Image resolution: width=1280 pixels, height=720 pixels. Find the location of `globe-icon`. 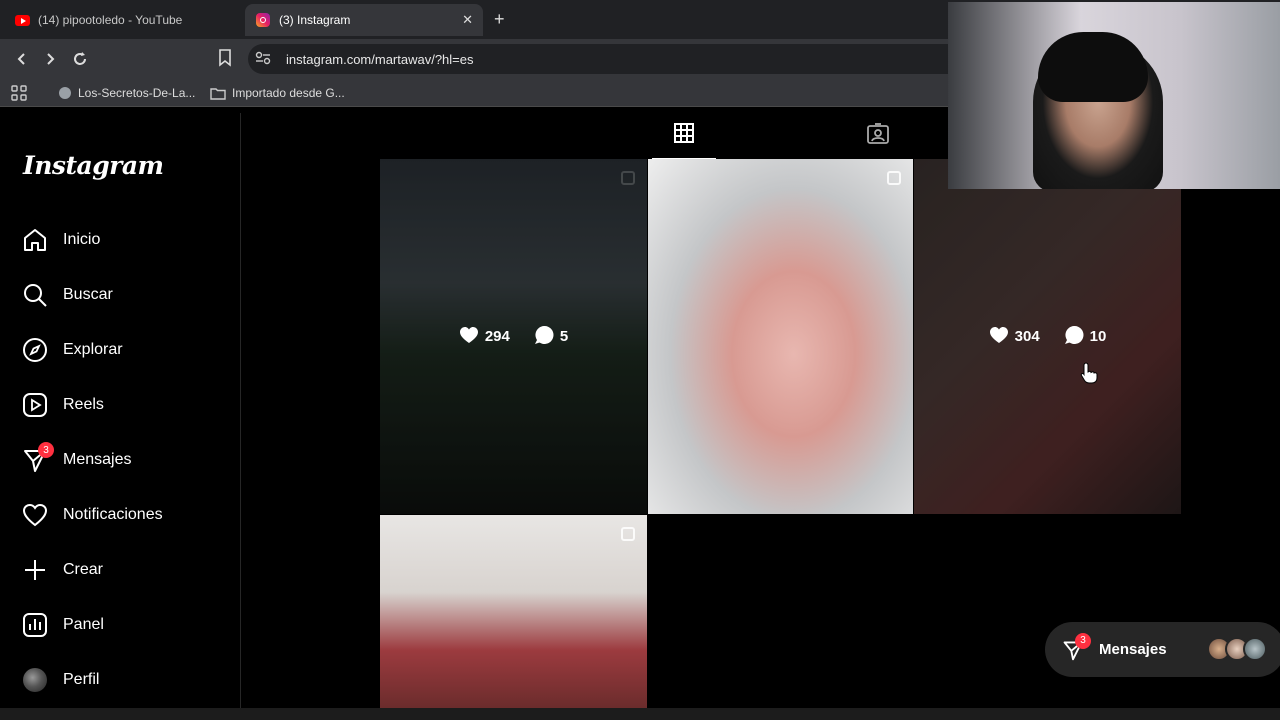

globe-icon is located at coordinates (65, 93).